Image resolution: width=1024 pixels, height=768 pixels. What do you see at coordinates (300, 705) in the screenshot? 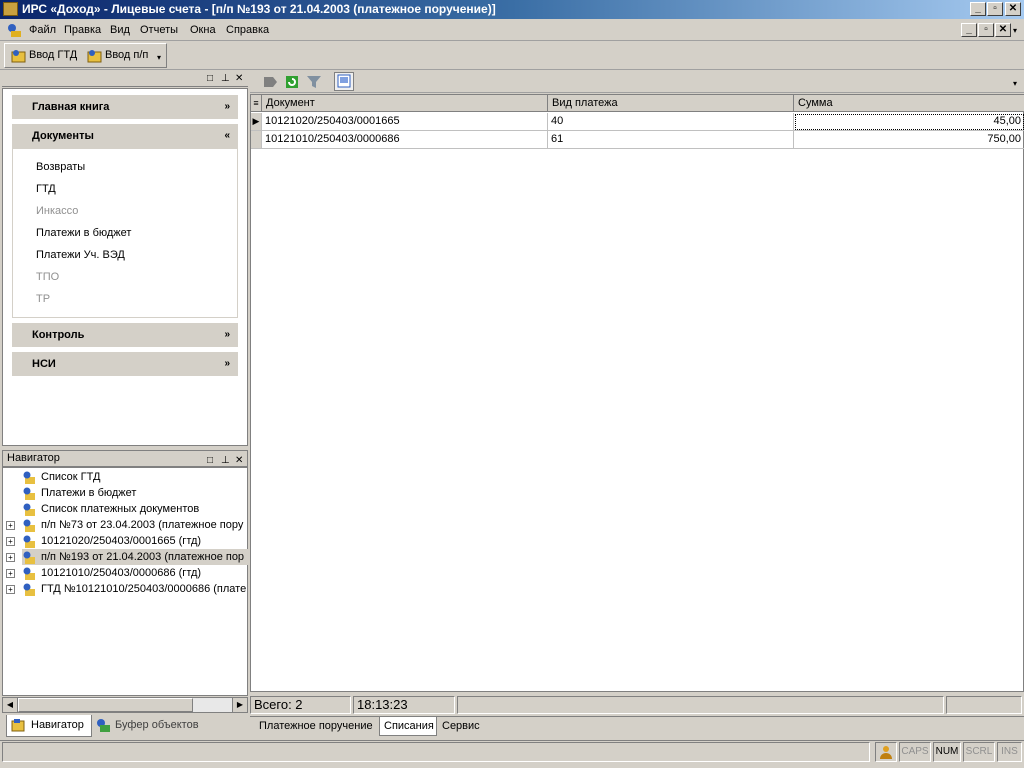
I see `record-count: Всего: 2` at bounding box center [300, 705].